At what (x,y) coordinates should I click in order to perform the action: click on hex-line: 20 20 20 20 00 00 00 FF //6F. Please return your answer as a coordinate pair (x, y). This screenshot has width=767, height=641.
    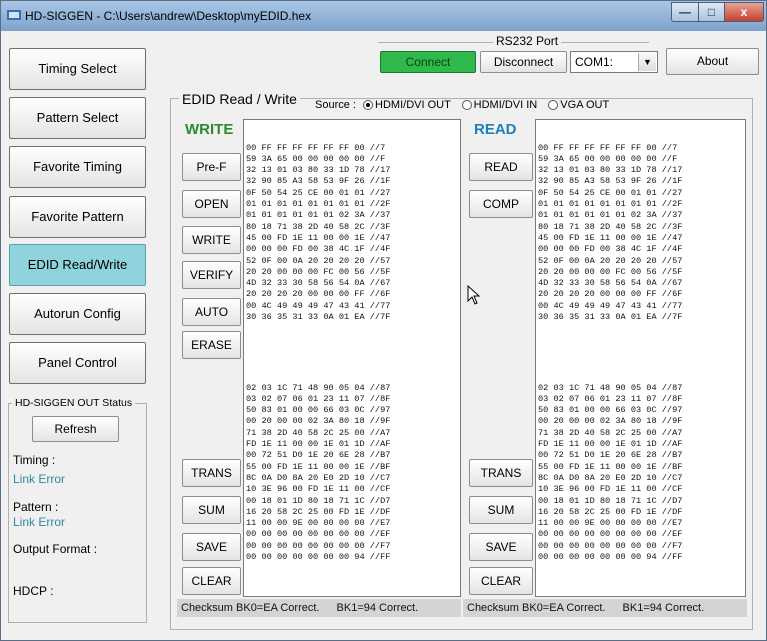
    Looking at the image, I should click on (610, 294).